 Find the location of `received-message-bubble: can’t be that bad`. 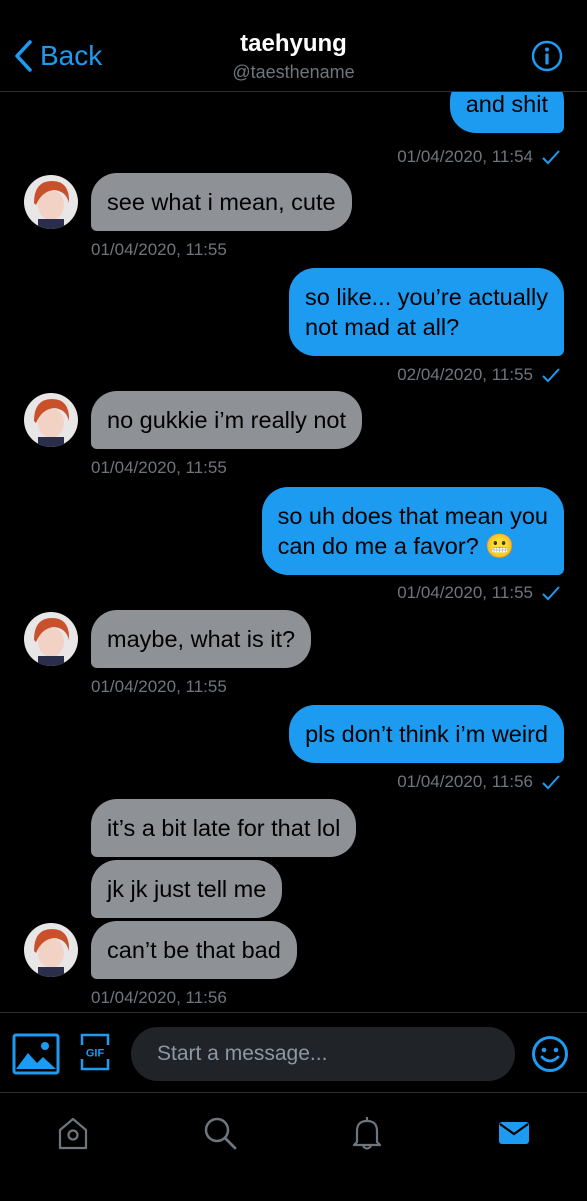

received-message-bubble: can’t be that bad is located at coordinates (194, 950).